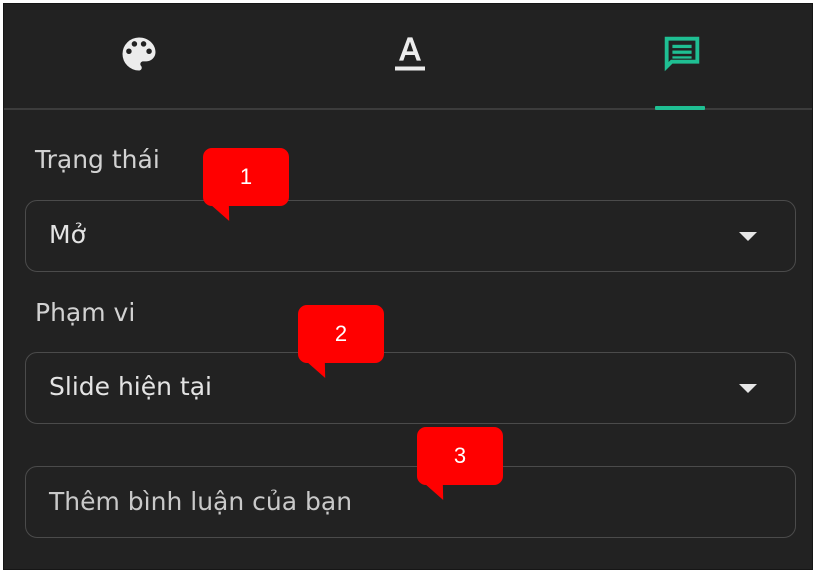 This screenshot has width=816, height=573. What do you see at coordinates (97, 159) in the screenshot?
I see `status-label: Trạng thái` at bounding box center [97, 159].